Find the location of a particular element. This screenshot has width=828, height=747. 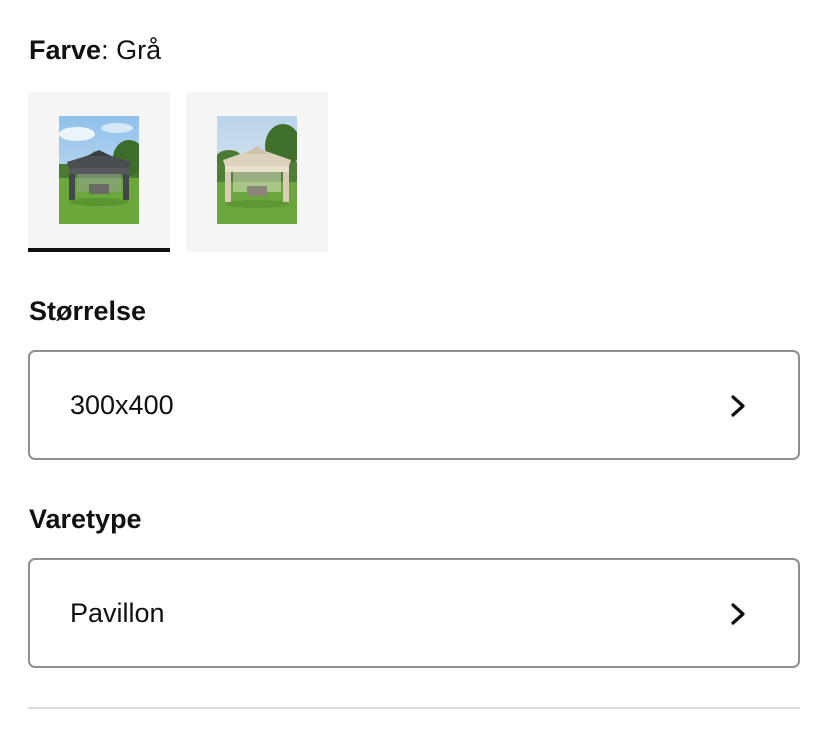

beige-gazebo-thumbnail is located at coordinates (257, 170).